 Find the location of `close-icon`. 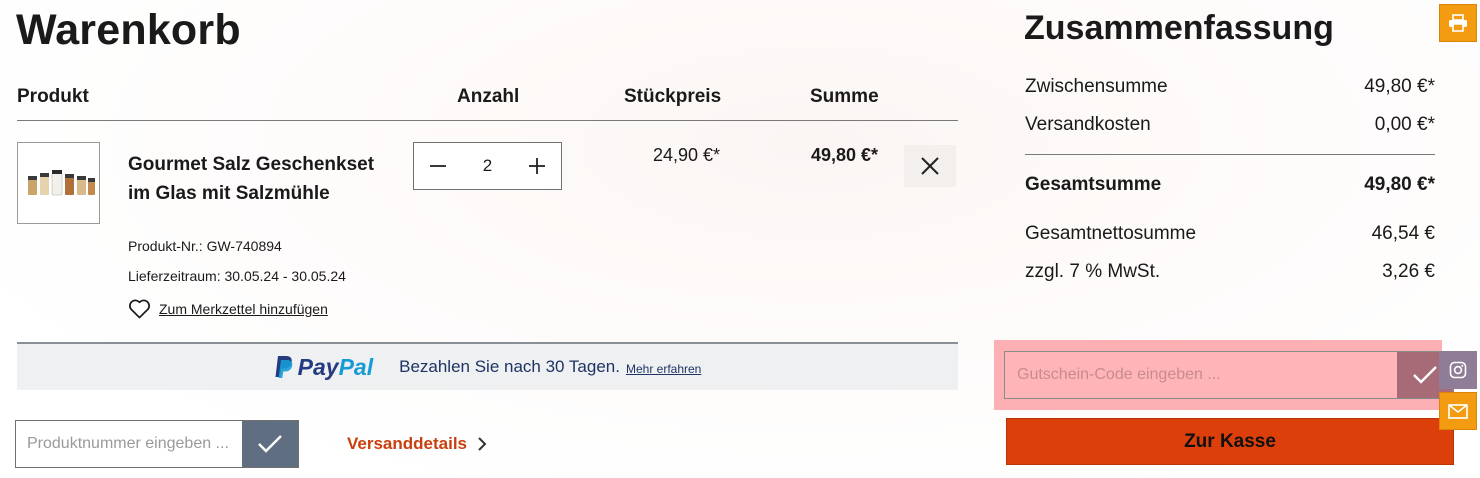

close-icon is located at coordinates (930, 166).